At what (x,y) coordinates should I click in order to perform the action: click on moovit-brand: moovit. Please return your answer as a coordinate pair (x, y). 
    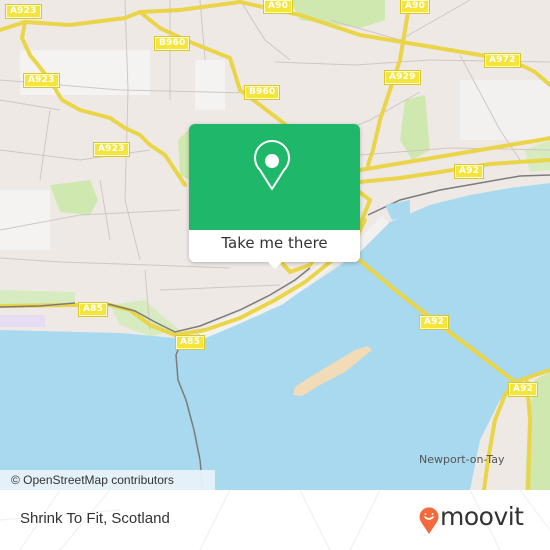
    Looking at the image, I should click on (482, 516).